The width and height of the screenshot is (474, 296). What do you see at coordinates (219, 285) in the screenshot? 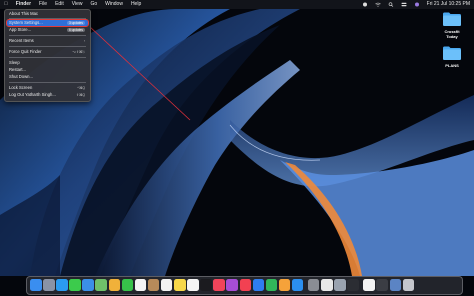
I see `music-icon` at bounding box center [219, 285].